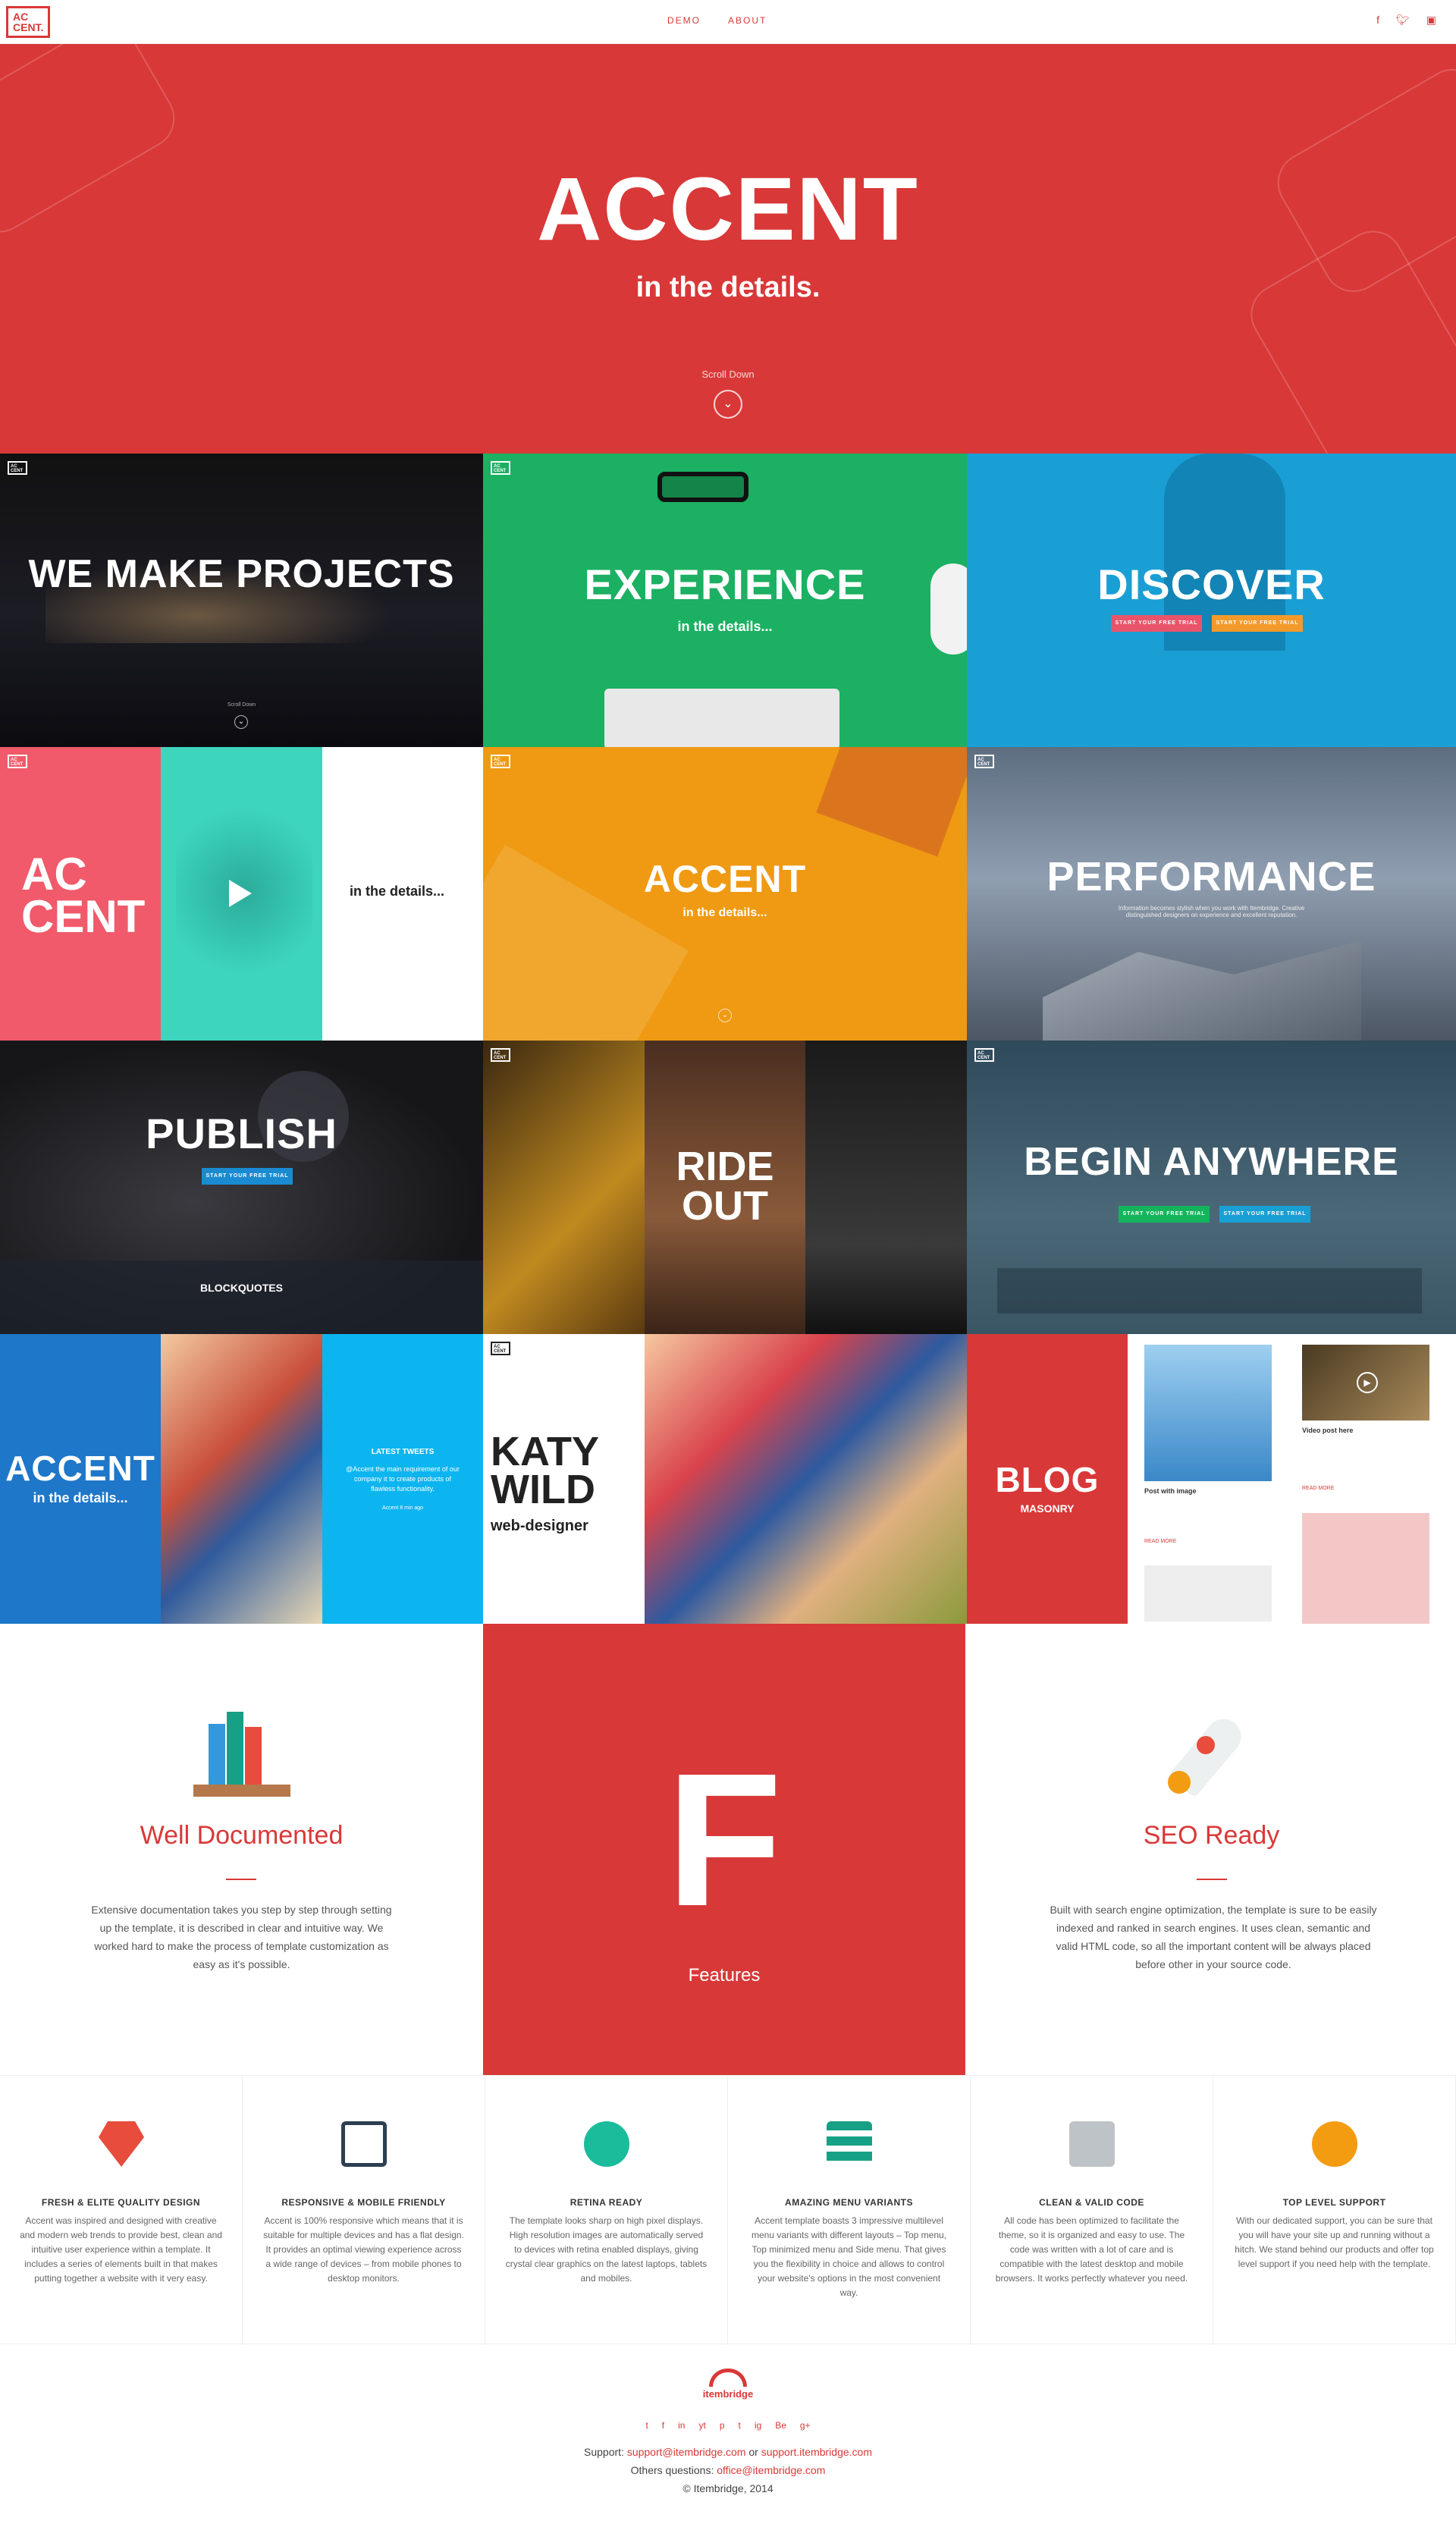 The image size is (1456, 2546). What do you see at coordinates (728, 2378) in the screenshot?
I see `itembridge-logo-icon` at bounding box center [728, 2378].